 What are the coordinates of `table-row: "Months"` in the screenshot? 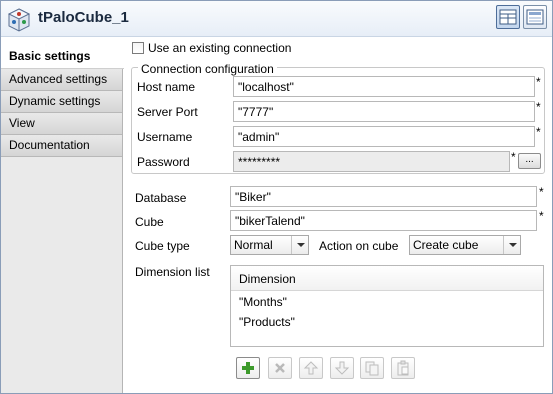 It's located at (387, 301).